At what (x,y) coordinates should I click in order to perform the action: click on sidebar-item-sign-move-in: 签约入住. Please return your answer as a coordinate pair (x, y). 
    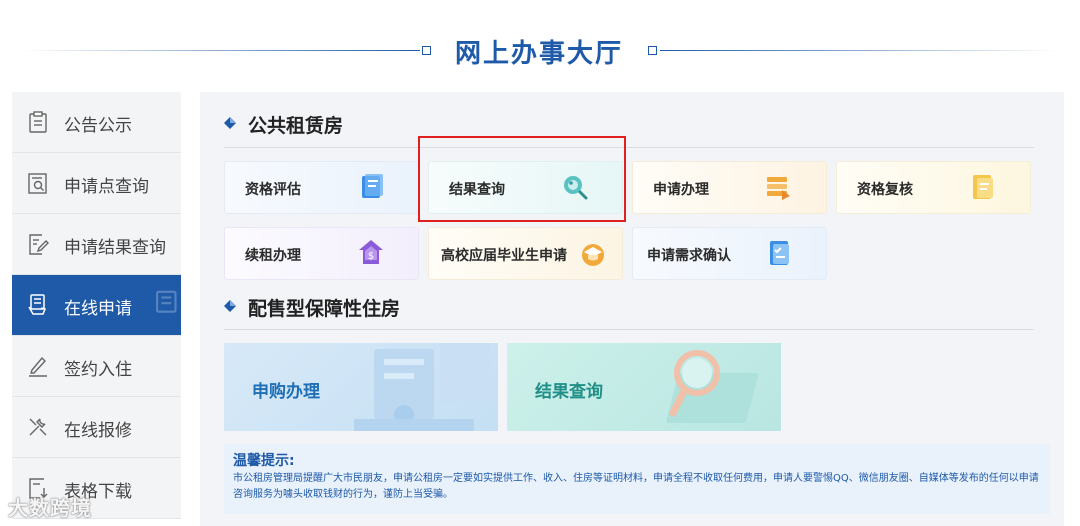
    Looking at the image, I should click on (96, 366).